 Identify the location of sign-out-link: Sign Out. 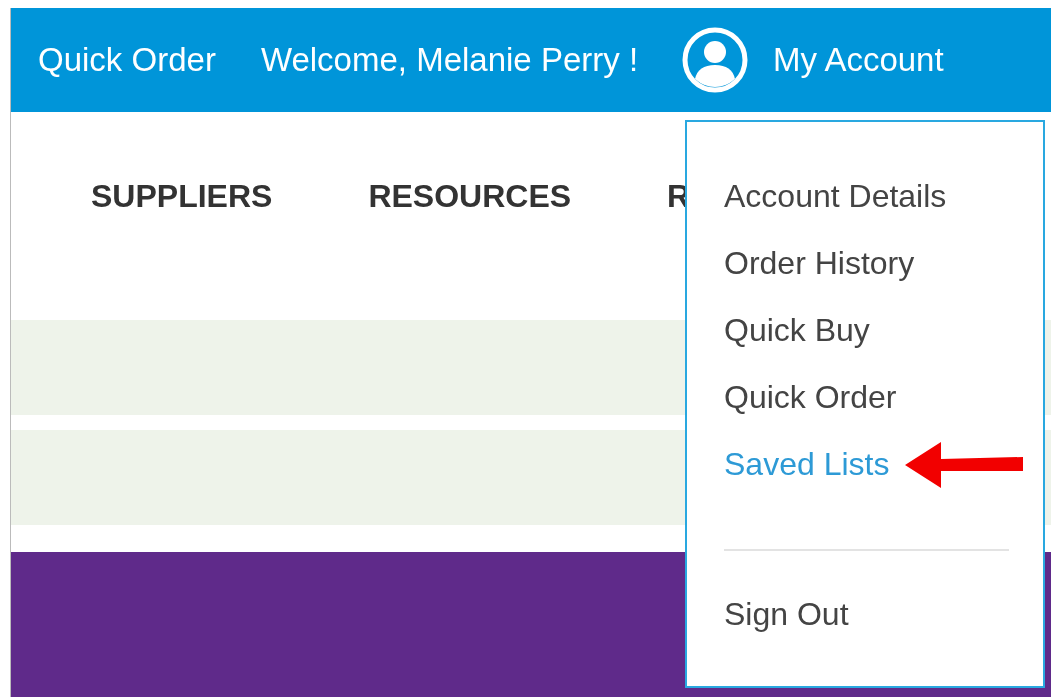
(786, 614).